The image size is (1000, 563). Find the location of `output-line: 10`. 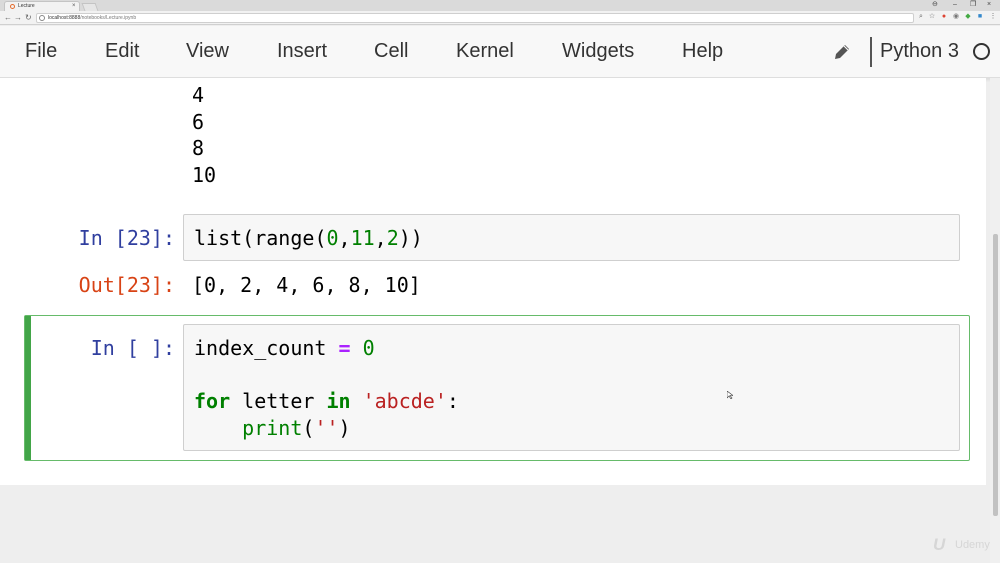

output-line: 10 is located at coordinates (204, 174).